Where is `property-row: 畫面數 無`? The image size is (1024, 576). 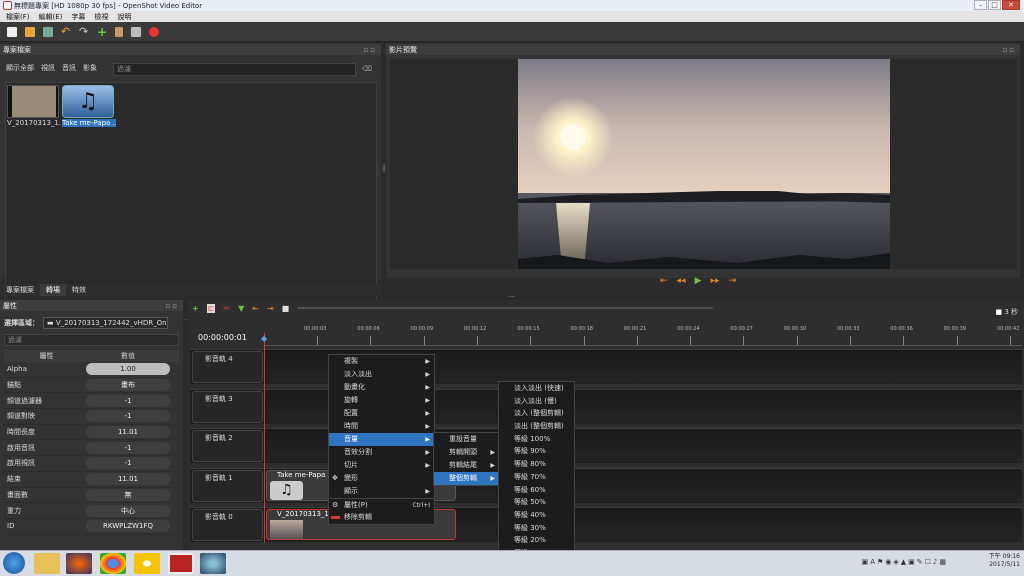 property-row: 畫面數 無 is located at coordinates (91, 496).